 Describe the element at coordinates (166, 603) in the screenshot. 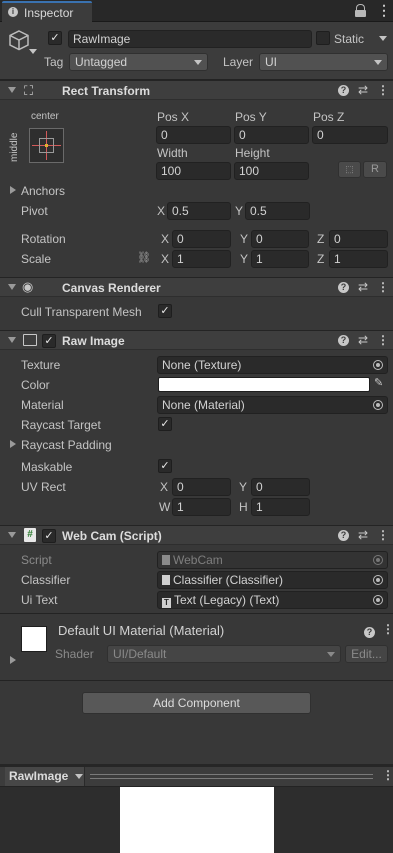

I see `text-component-icon: T` at that location.